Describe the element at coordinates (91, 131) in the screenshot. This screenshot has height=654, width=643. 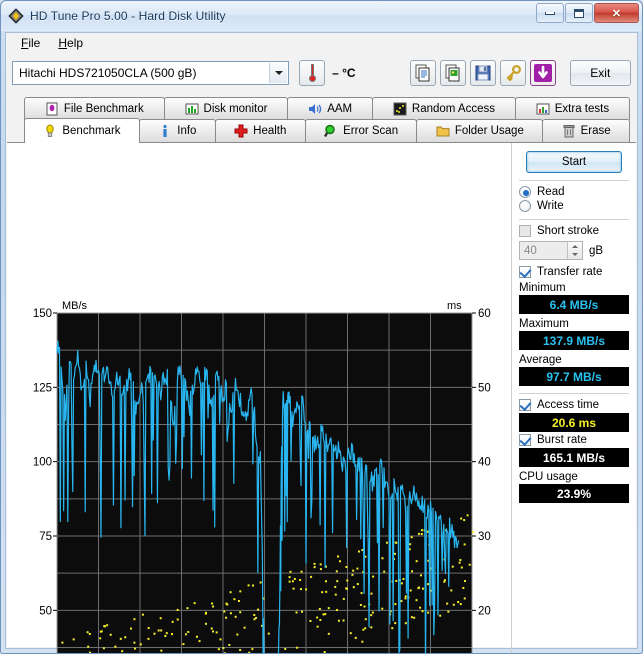
I see `tab-label: Benchmark` at that location.